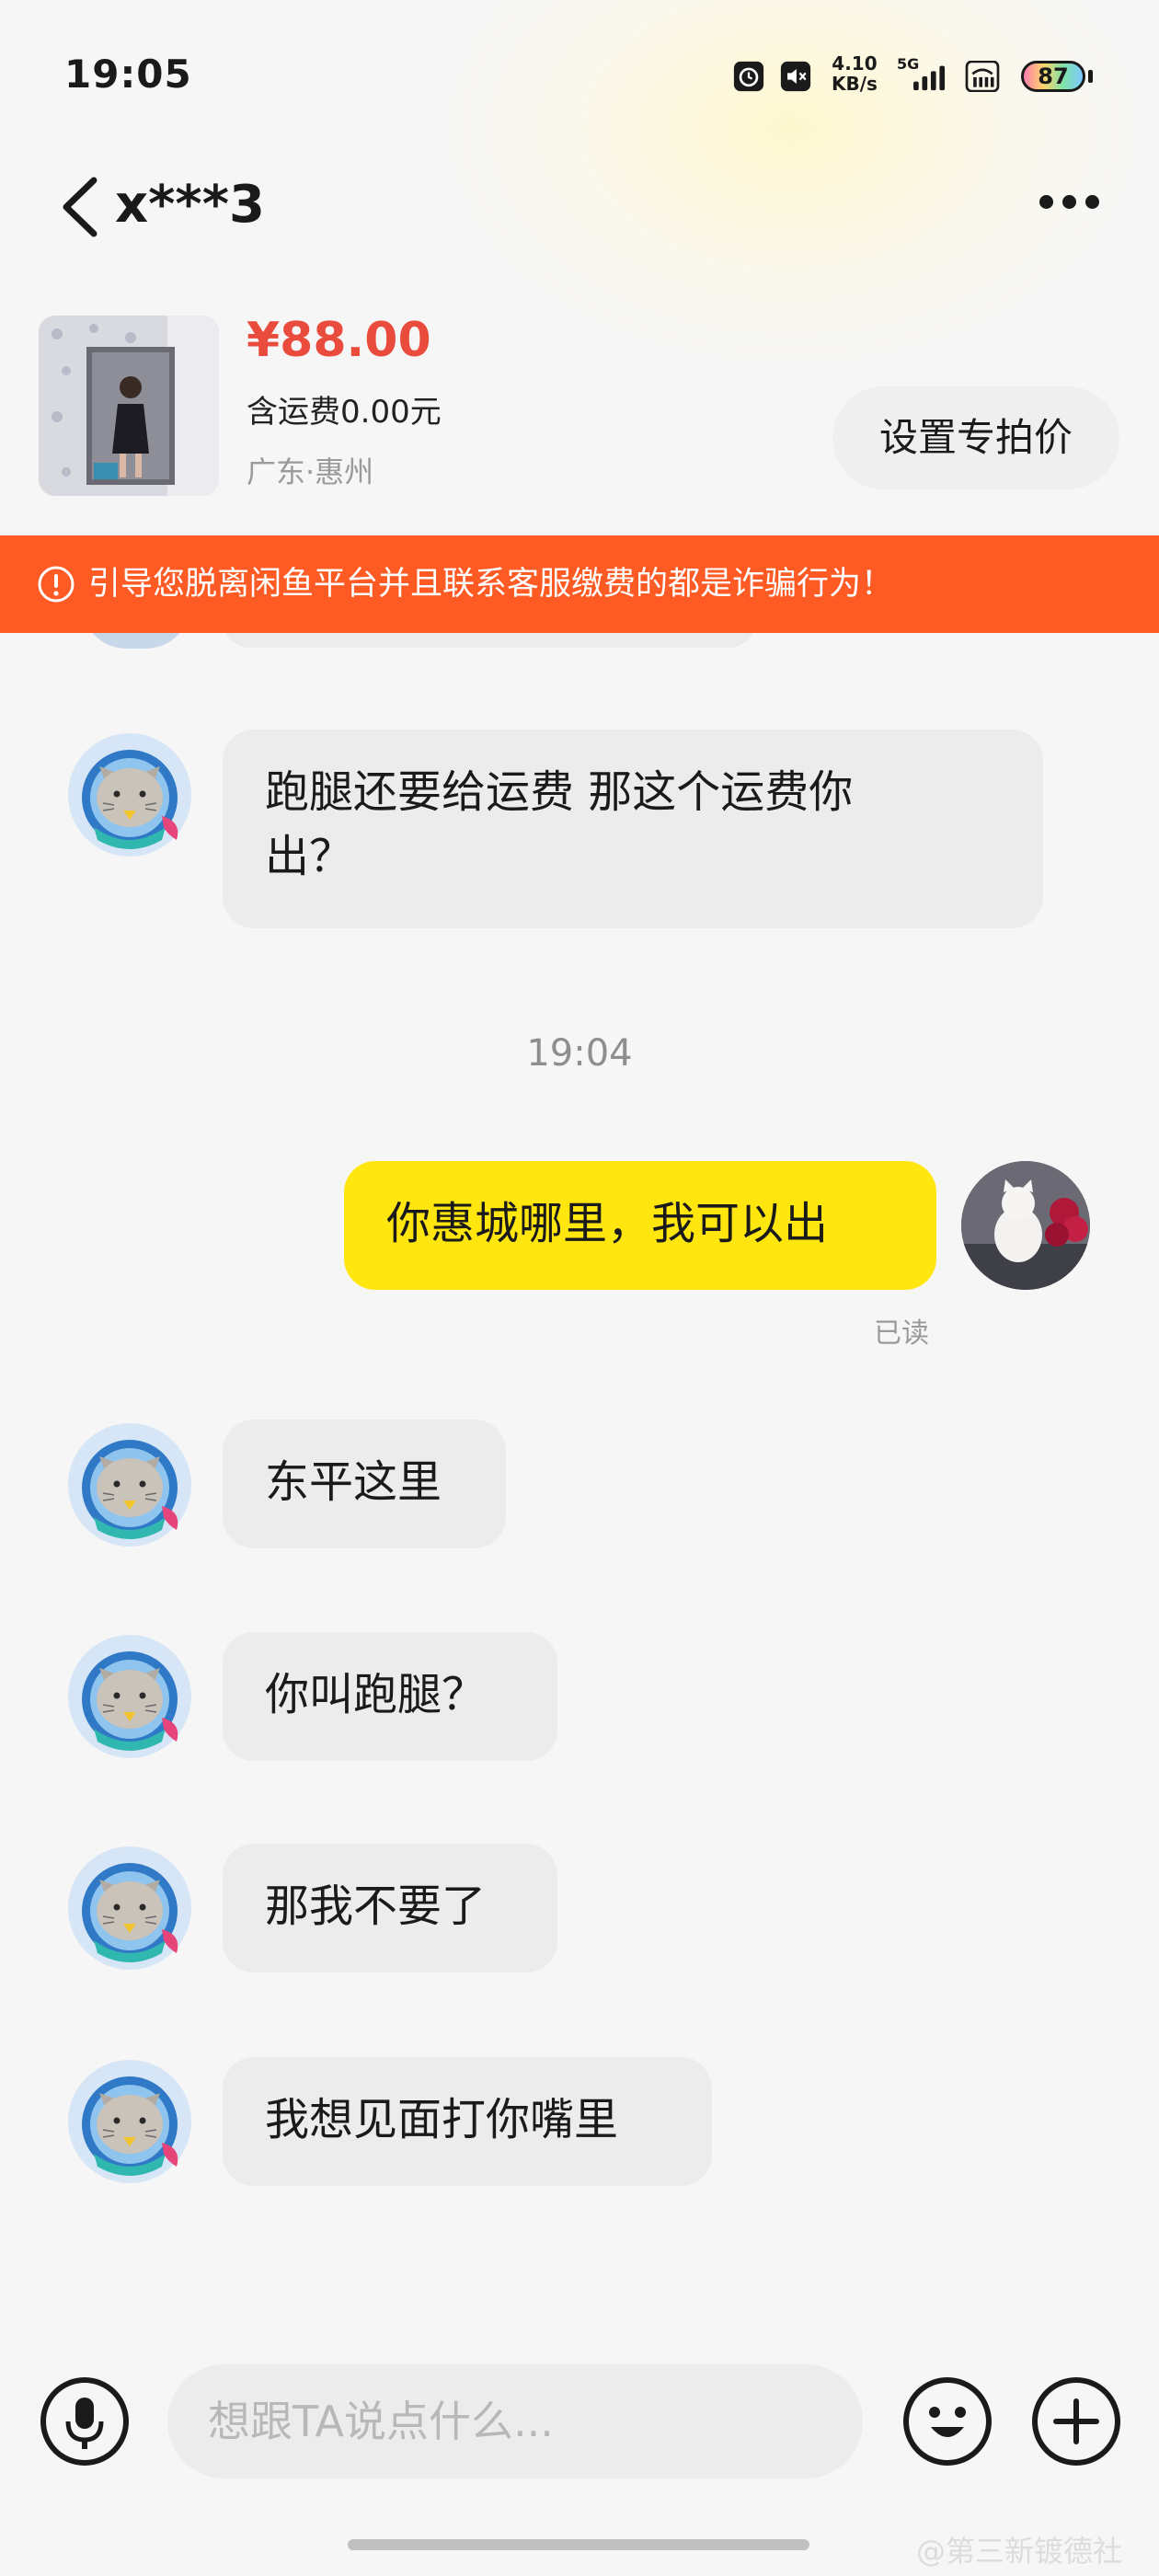 Image resolution: width=1159 pixels, height=2576 pixels. What do you see at coordinates (559, 792) in the screenshot?
I see `message-text: 跑腿还要给运费 那这个运费你` at bounding box center [559, 792].